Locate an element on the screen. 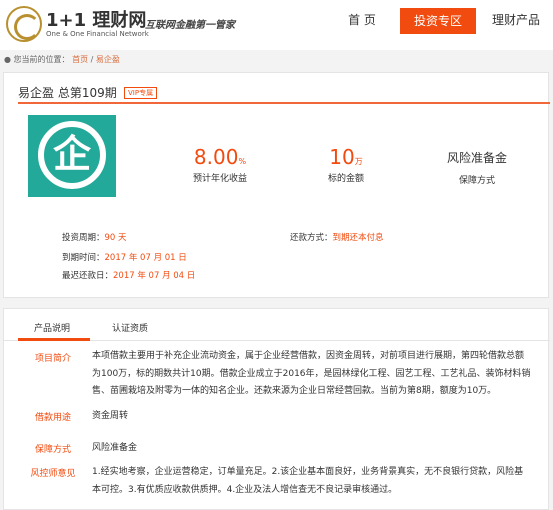  nav-home: 首 页 is located at coordinates (362, 20).